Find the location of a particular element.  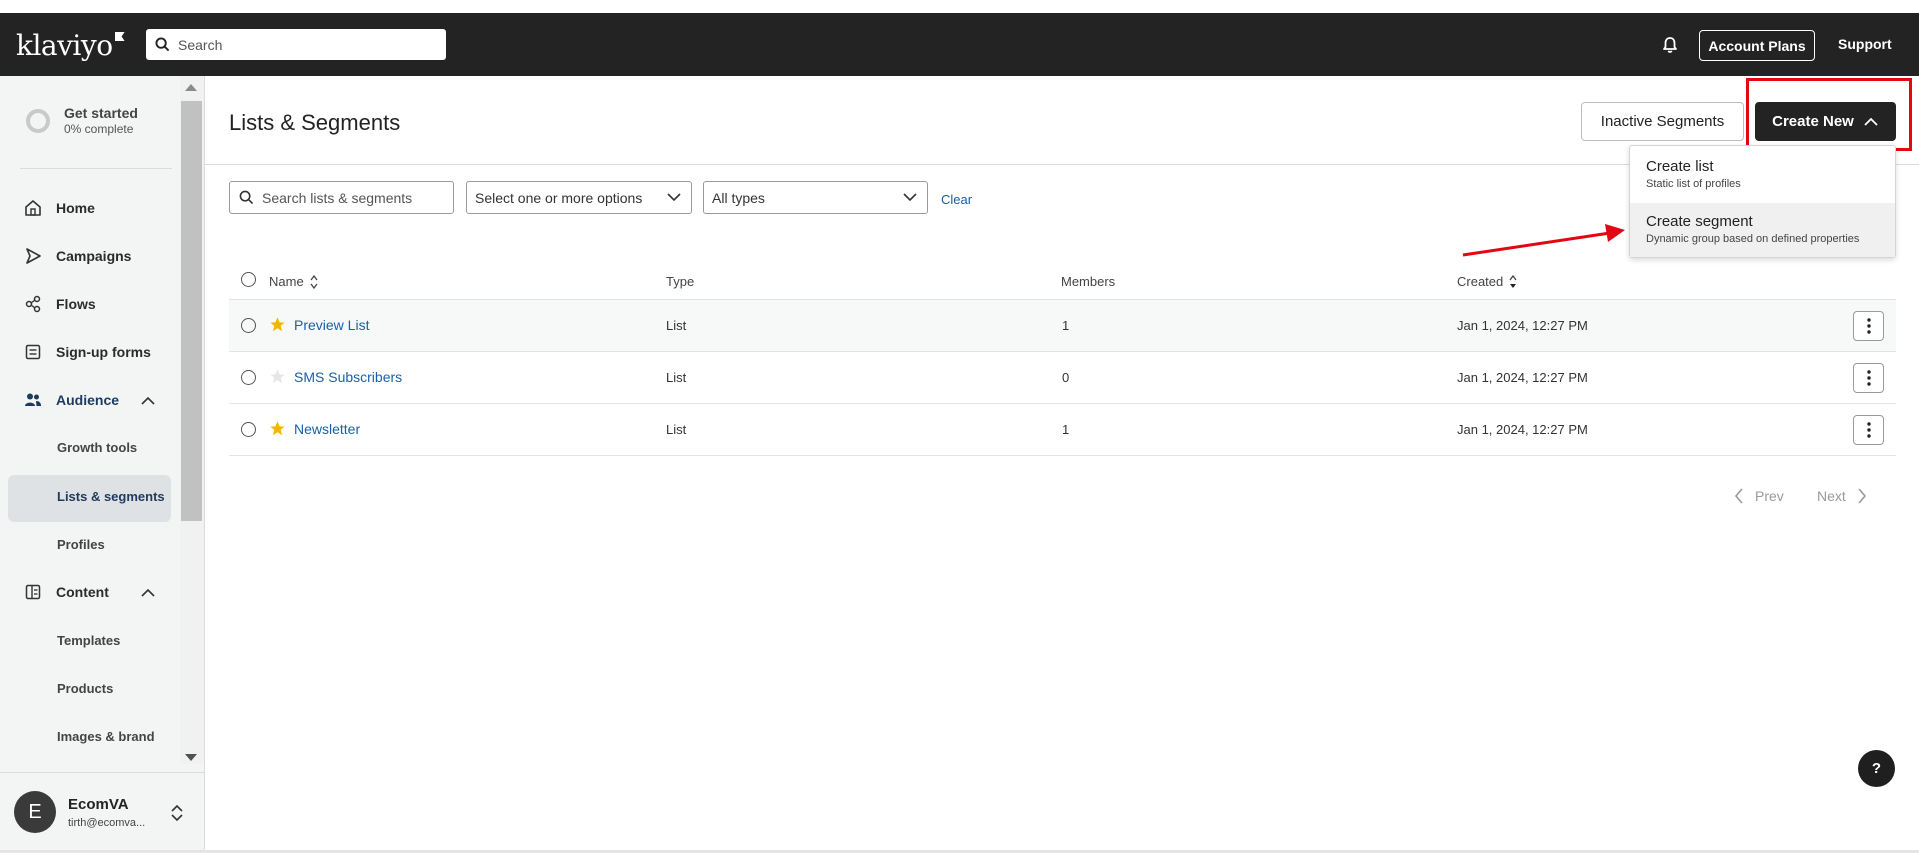

sidebar-divider is located at coordinates (96, 168).